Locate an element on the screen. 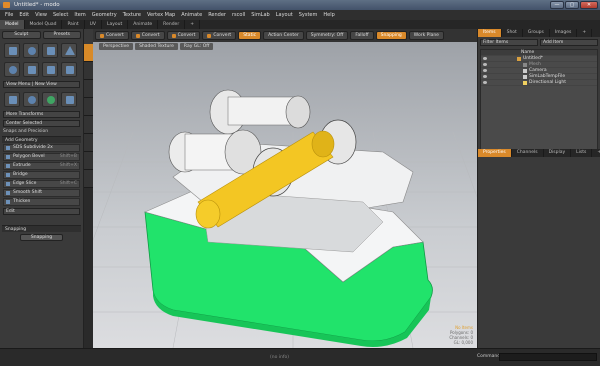  add-geometry-section: Add Geometry is located at coordinates (41, 139).